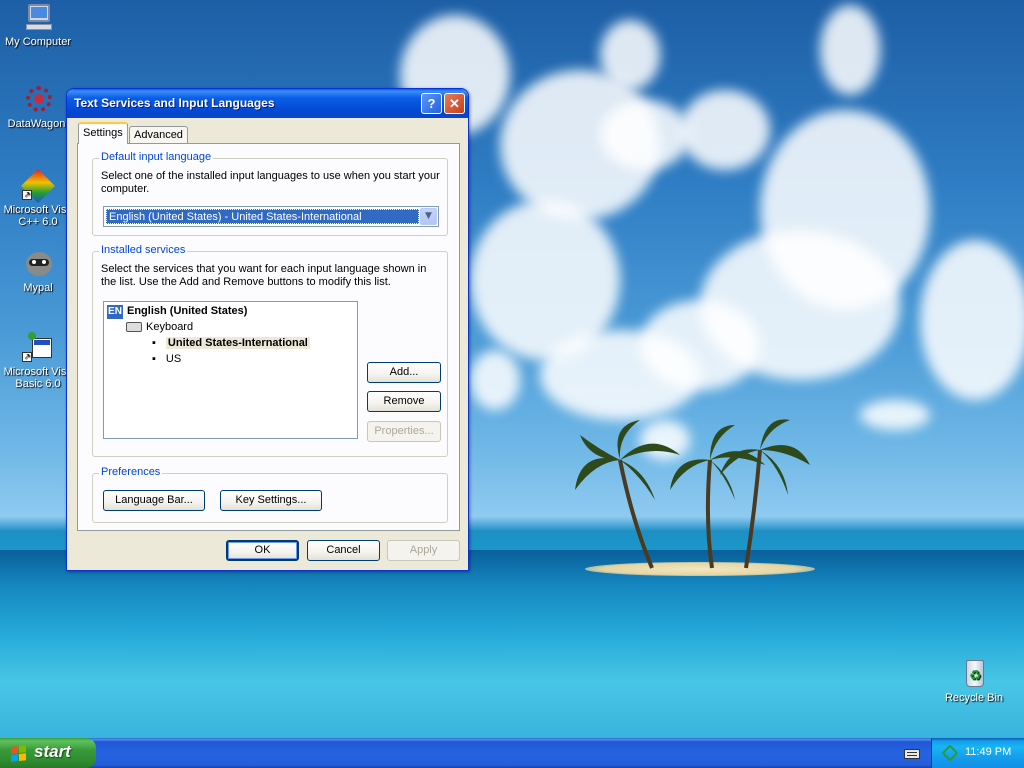  Describe the element at coordinates (237, 343) in the screenshot. I see `tree-item-label: United States-International` at that location.